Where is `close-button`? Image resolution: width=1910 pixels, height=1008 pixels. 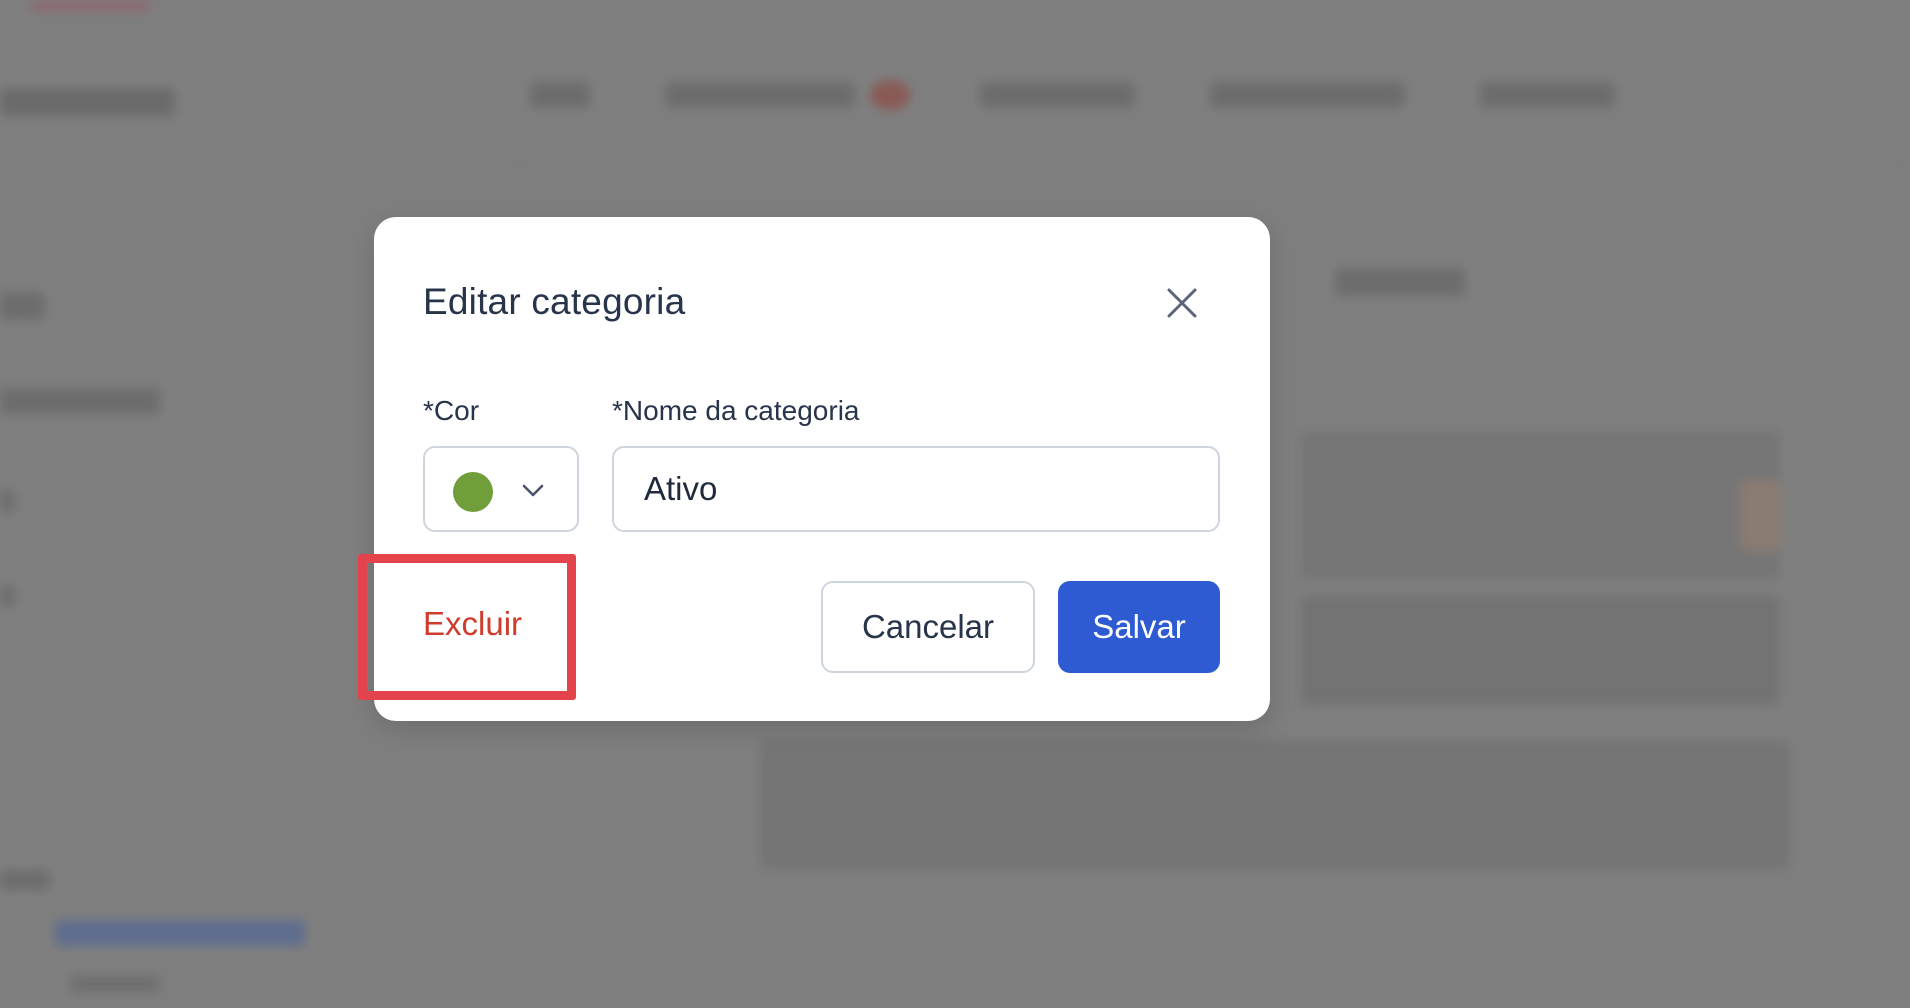 close-button is located at coordinates (1182, 303).